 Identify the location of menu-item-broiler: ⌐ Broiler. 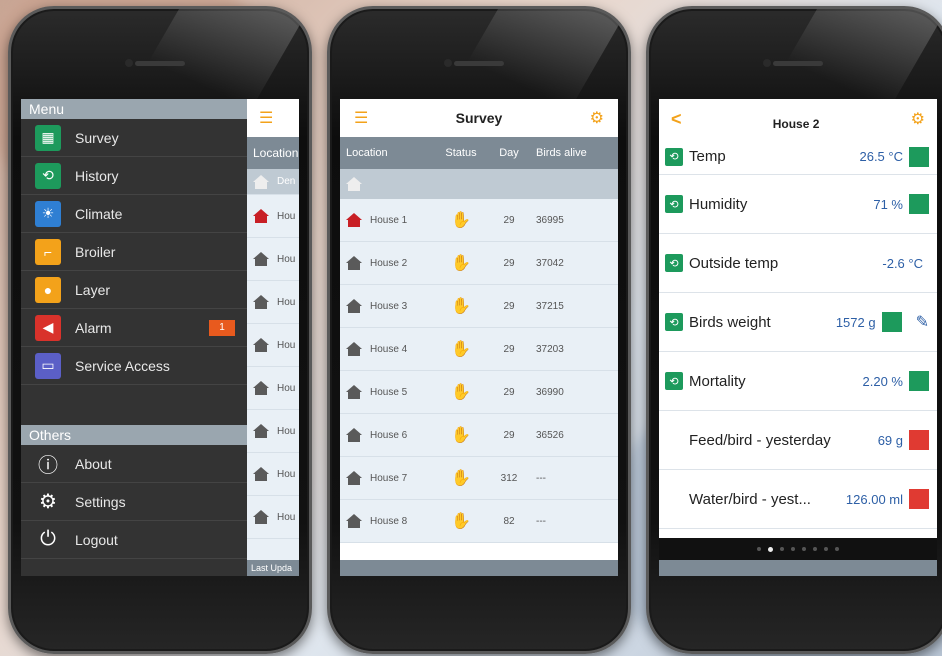
(134, 252).